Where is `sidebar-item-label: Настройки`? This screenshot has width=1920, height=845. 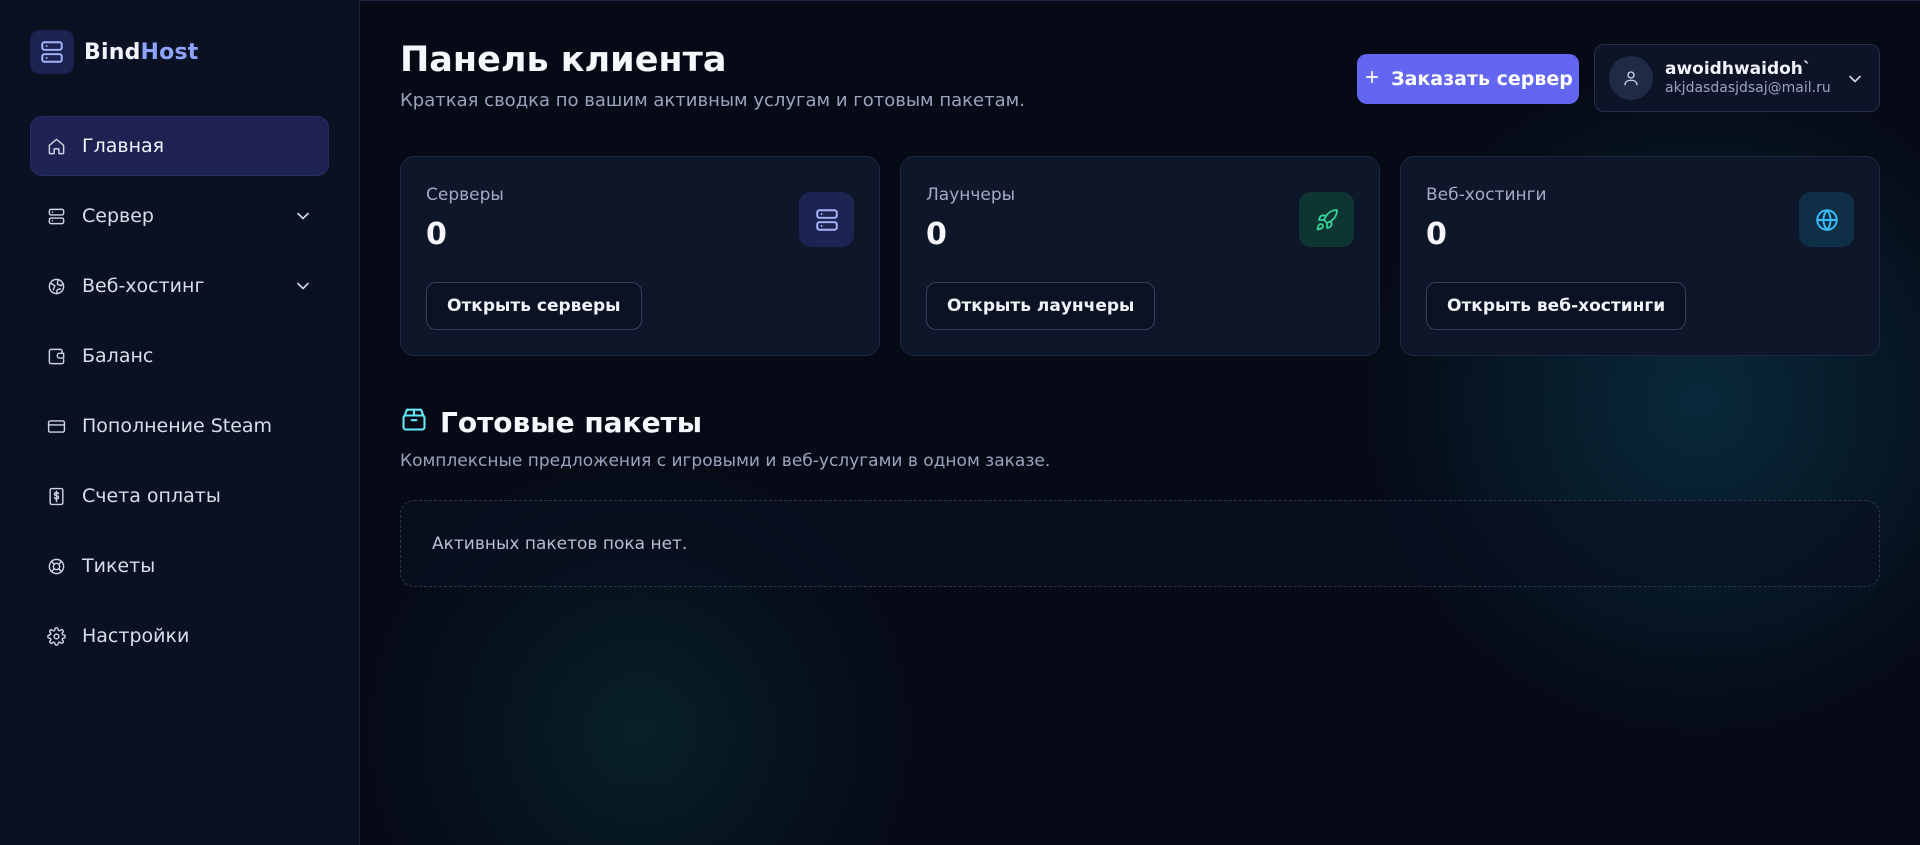 sidebar-item-label: Настройки is located at coordinates (136, 636).